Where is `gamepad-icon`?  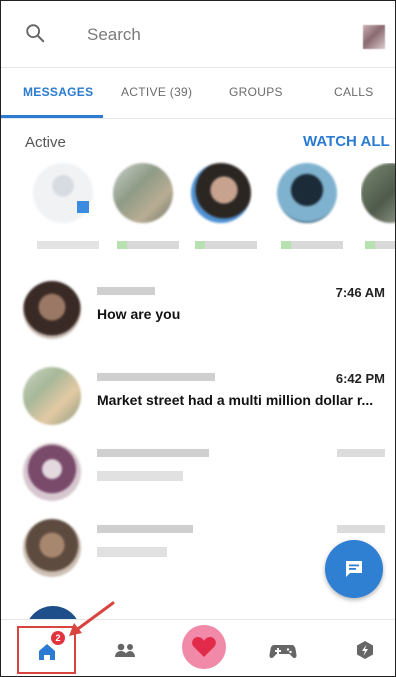 gamepad-icon is located at coordinates (283, 652).